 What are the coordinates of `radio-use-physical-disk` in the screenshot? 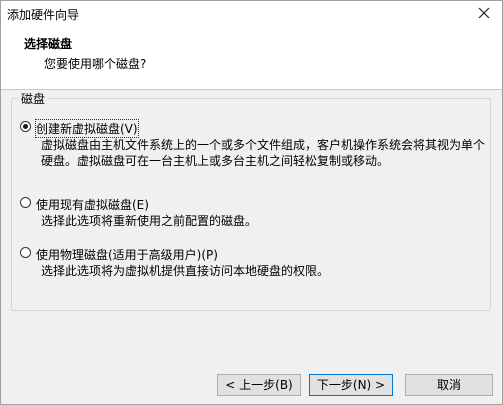 It's located at (25, 252).